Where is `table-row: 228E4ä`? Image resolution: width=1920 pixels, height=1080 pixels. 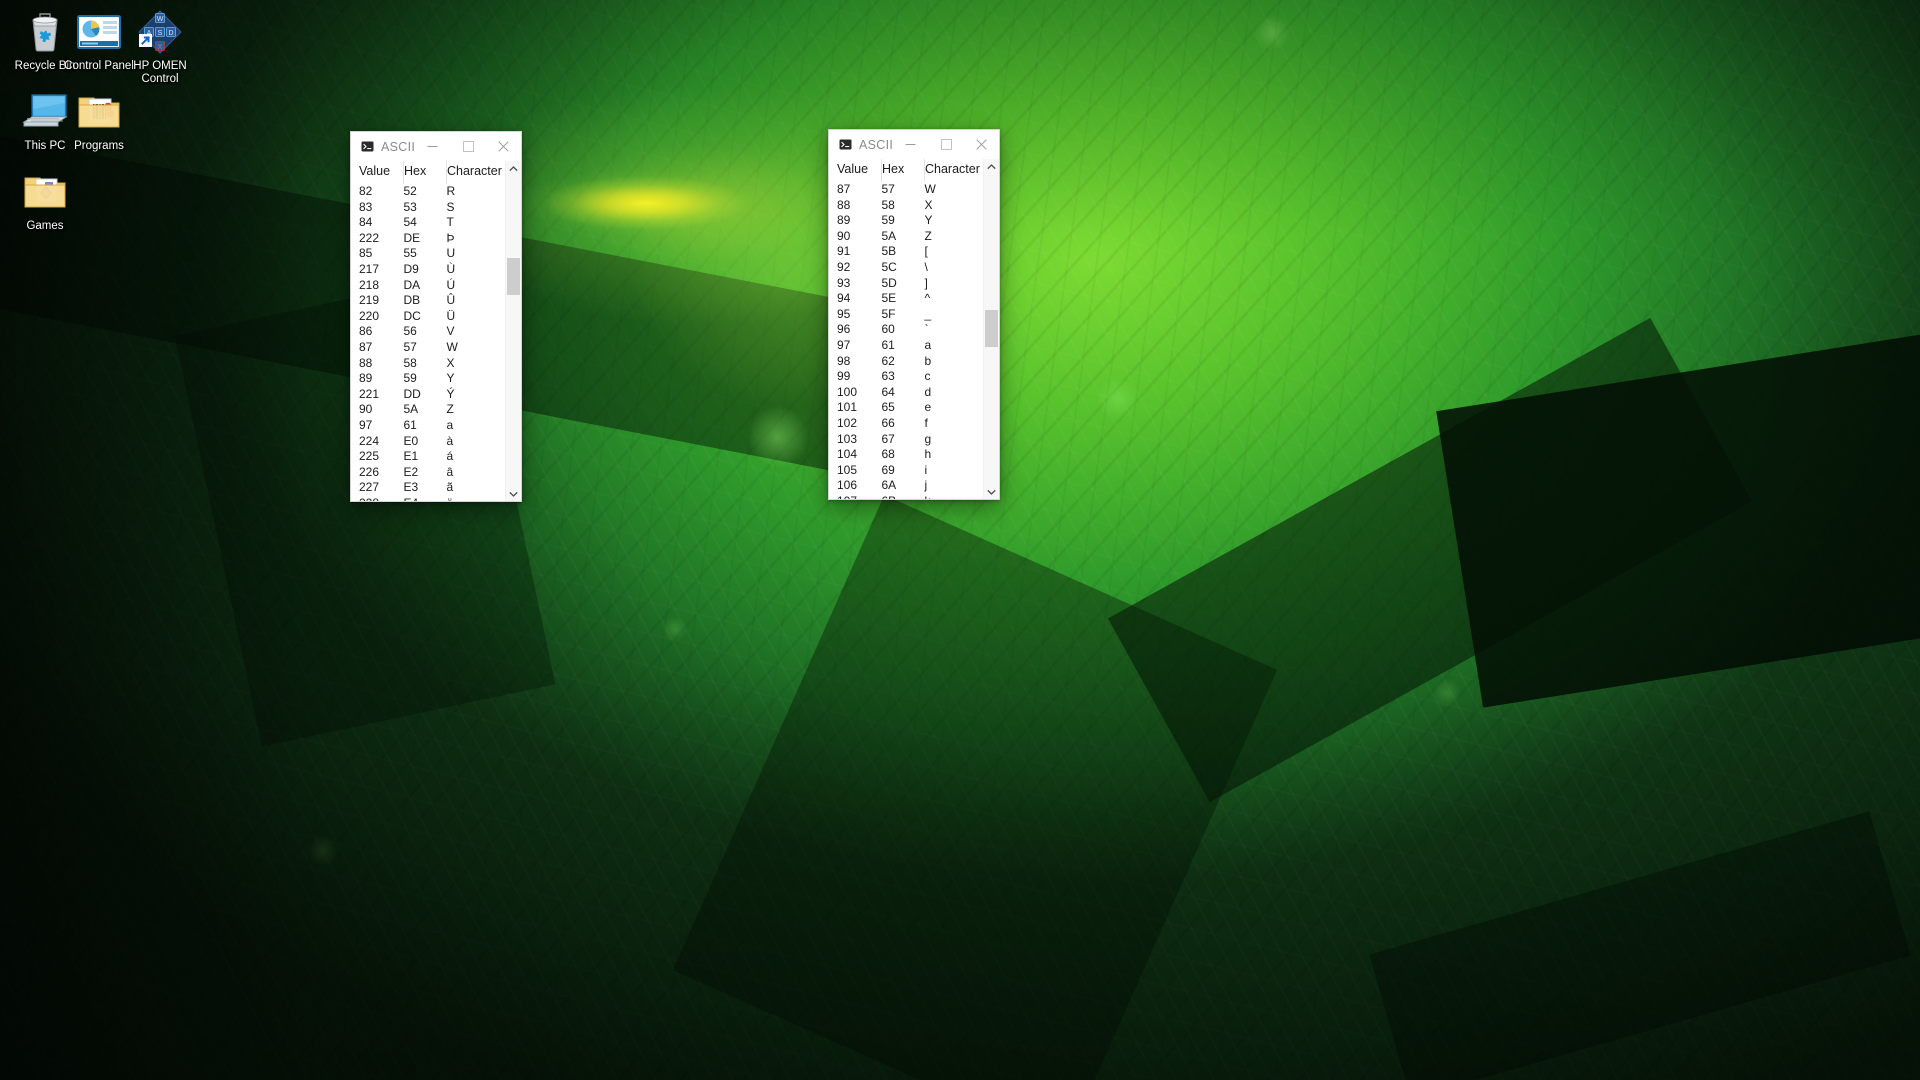
table-row: 228E4ä is located at coordinates (432, 498).